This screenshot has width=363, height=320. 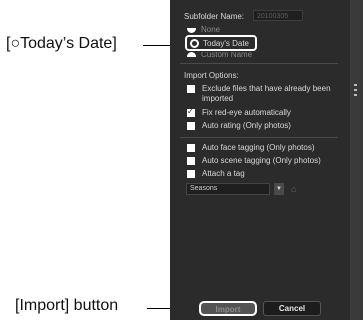 What do you see at coordinates (211, 29) in the screenshot?
I see `radio-none-label: None` at bounding box center [211, 29].